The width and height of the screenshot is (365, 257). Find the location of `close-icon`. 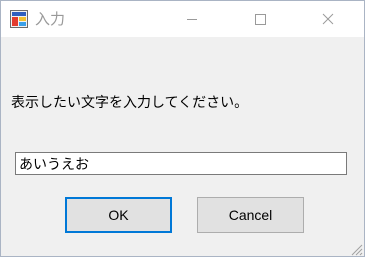

close-icon is located at coordinates (328, 19).